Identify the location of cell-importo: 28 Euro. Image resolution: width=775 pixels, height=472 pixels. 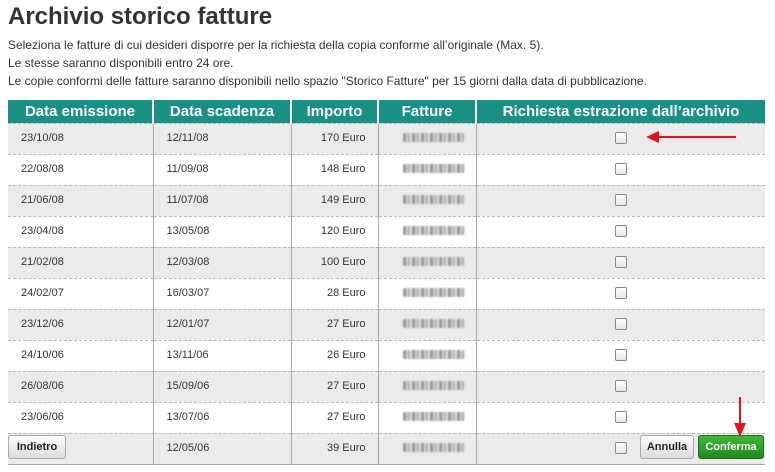
(334, 293).